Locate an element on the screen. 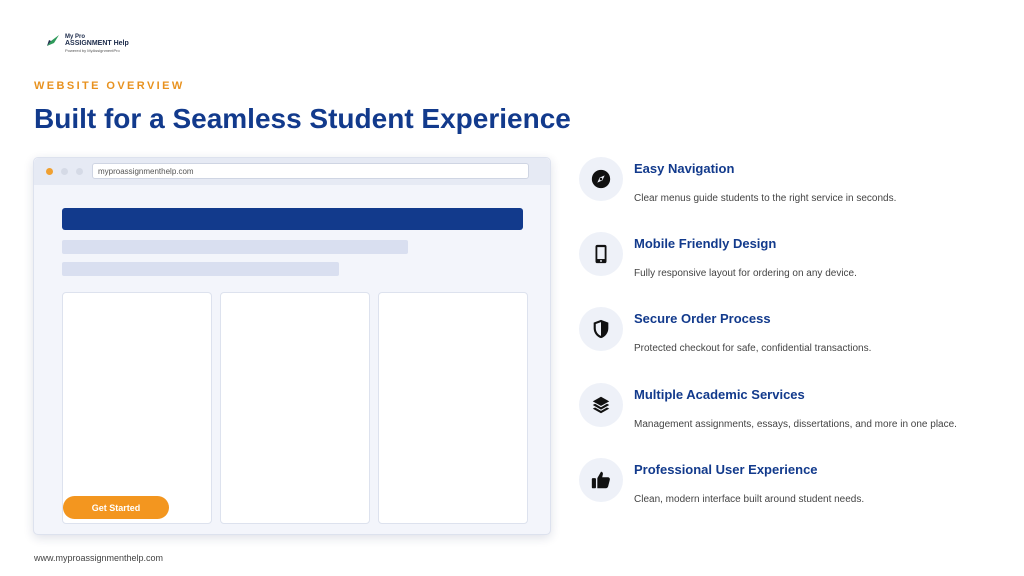 Image resolution: width=1024 pixels, height=576 pixels. address-bar: myproassignmenthelp.com is located at coordinates (310, 171).